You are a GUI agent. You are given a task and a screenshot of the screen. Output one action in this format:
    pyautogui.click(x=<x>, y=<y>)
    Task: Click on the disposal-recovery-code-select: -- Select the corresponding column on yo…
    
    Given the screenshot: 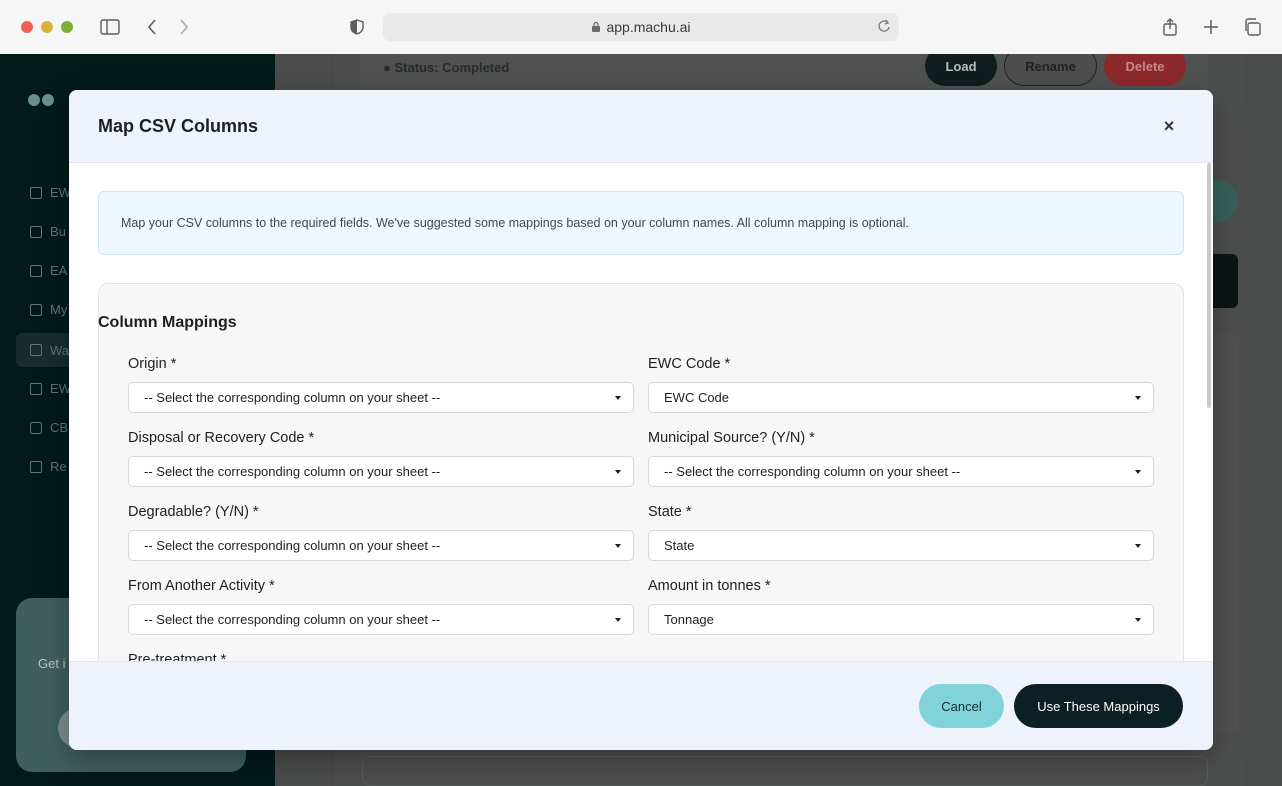 What is the action you would take?
    pyautogui.click(x=381, y=471)
    